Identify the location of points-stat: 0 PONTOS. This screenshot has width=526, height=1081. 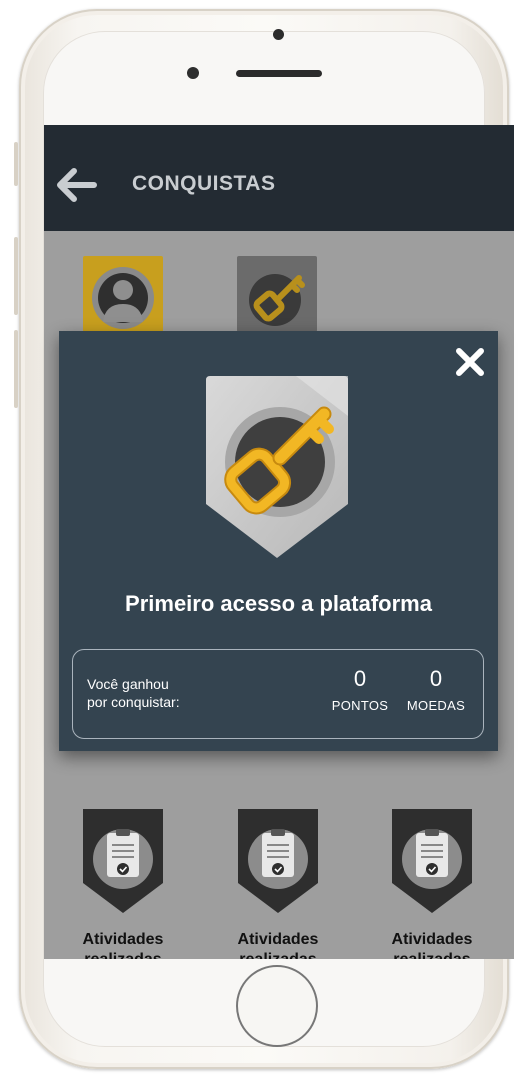
(360, 689).